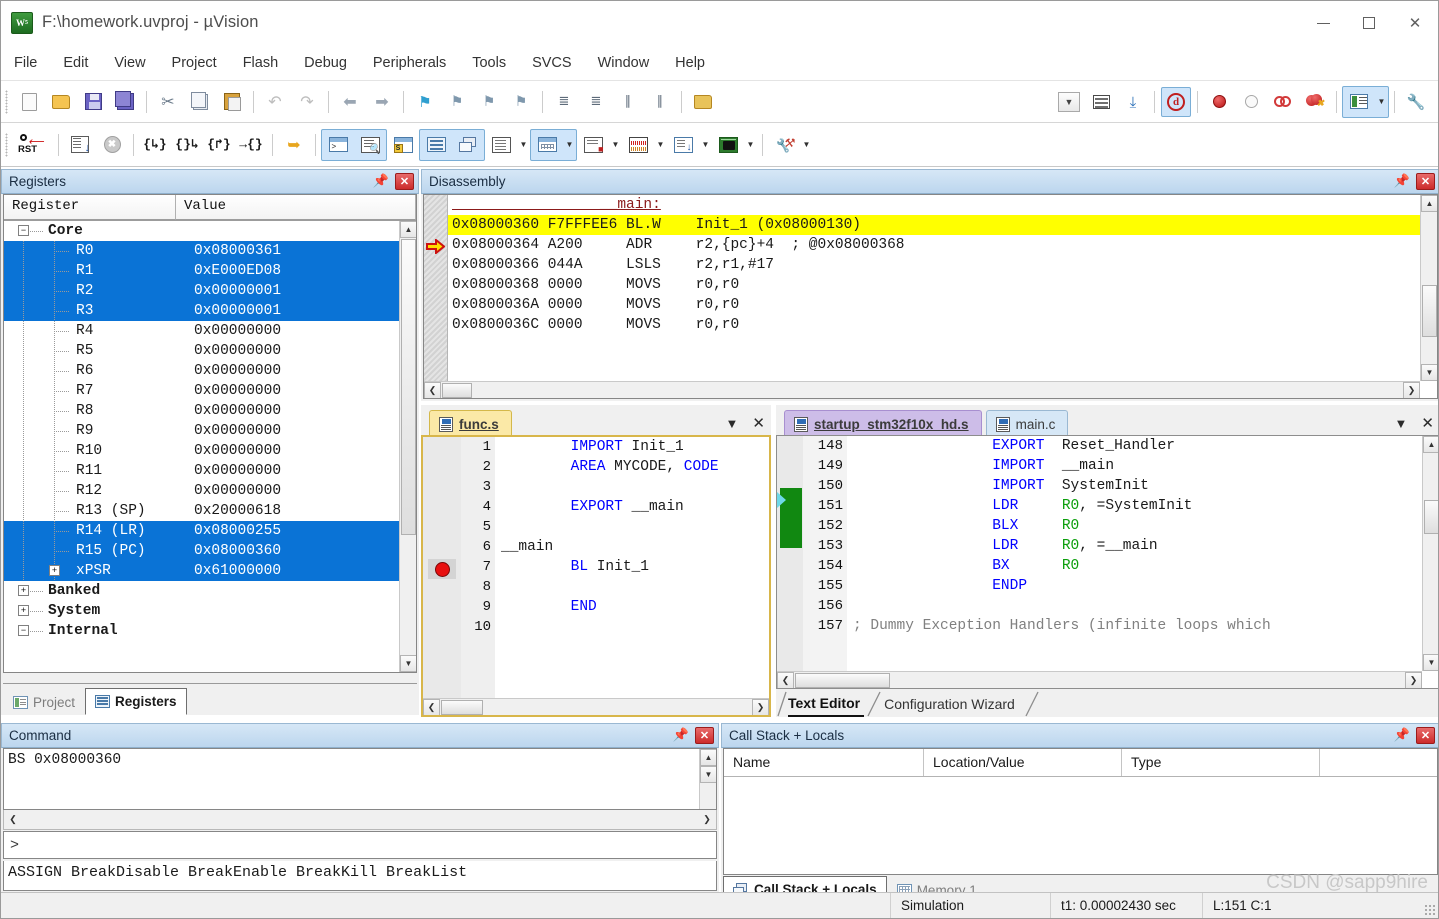  What do you see at coordinates (1381, 102) in the screenshot?
I see `project-window-dropdown: ▼` at bounding box center [1381, 102].